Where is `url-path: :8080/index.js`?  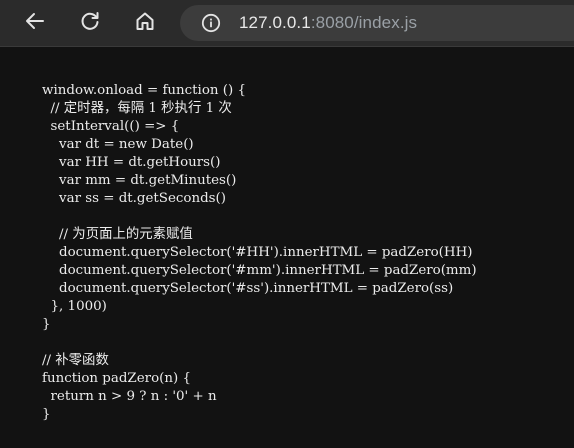
url-path: :8080/index.js is located at coordinates (364, 22).